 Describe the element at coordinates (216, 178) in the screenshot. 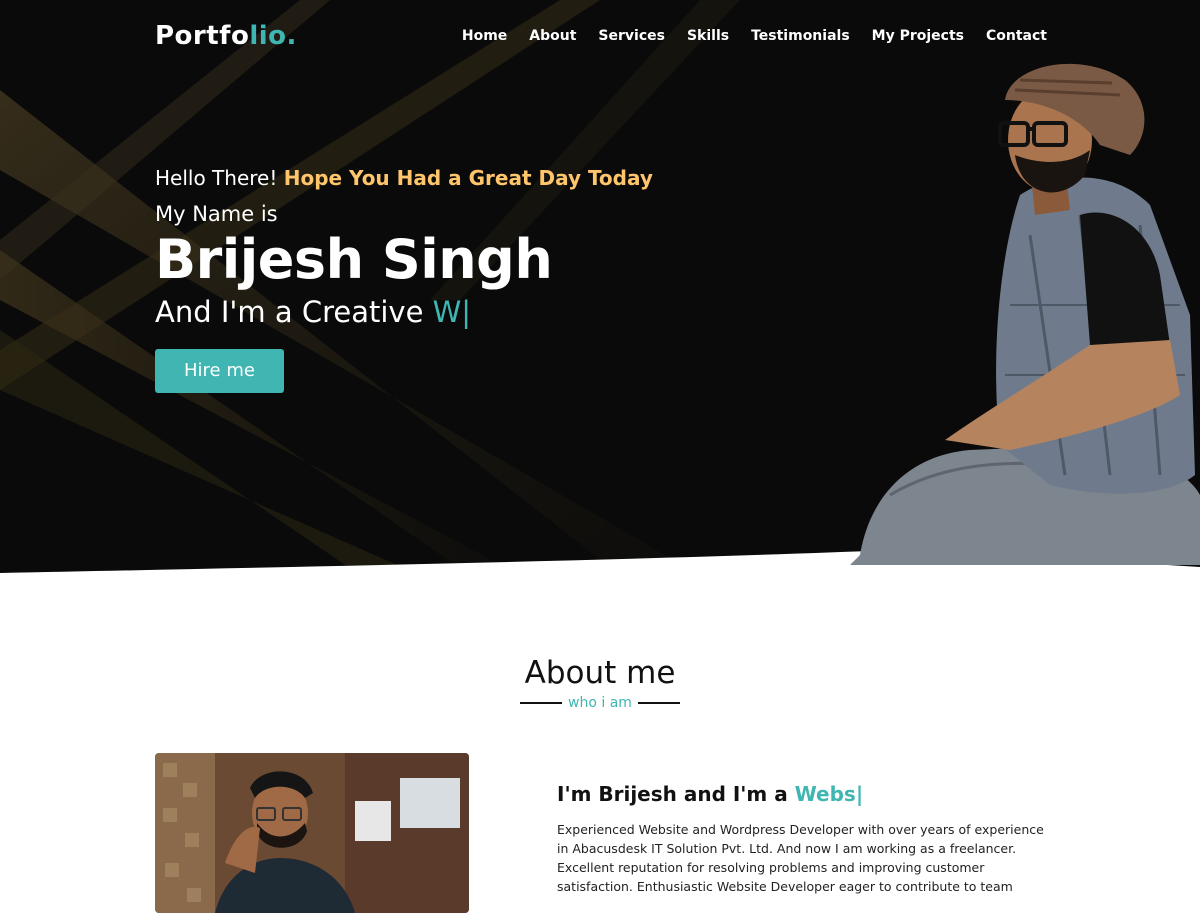

I see `greeting-text: Hello There!` at that location.